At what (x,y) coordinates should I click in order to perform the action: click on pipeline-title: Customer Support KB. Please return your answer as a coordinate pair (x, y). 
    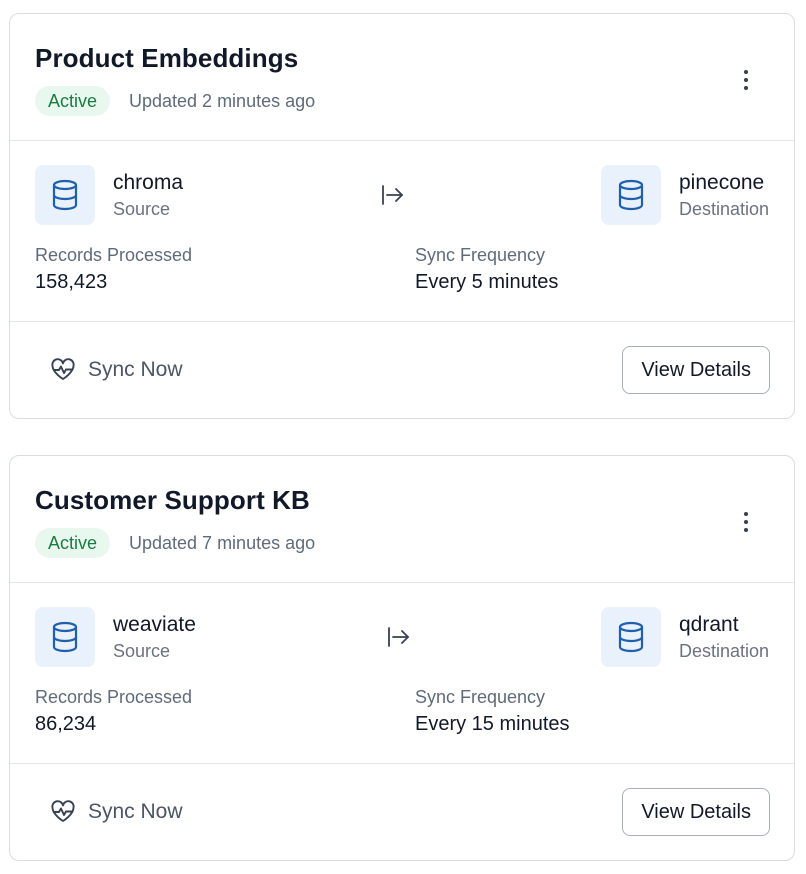
    Looking at the image, I should click on (172, 500).